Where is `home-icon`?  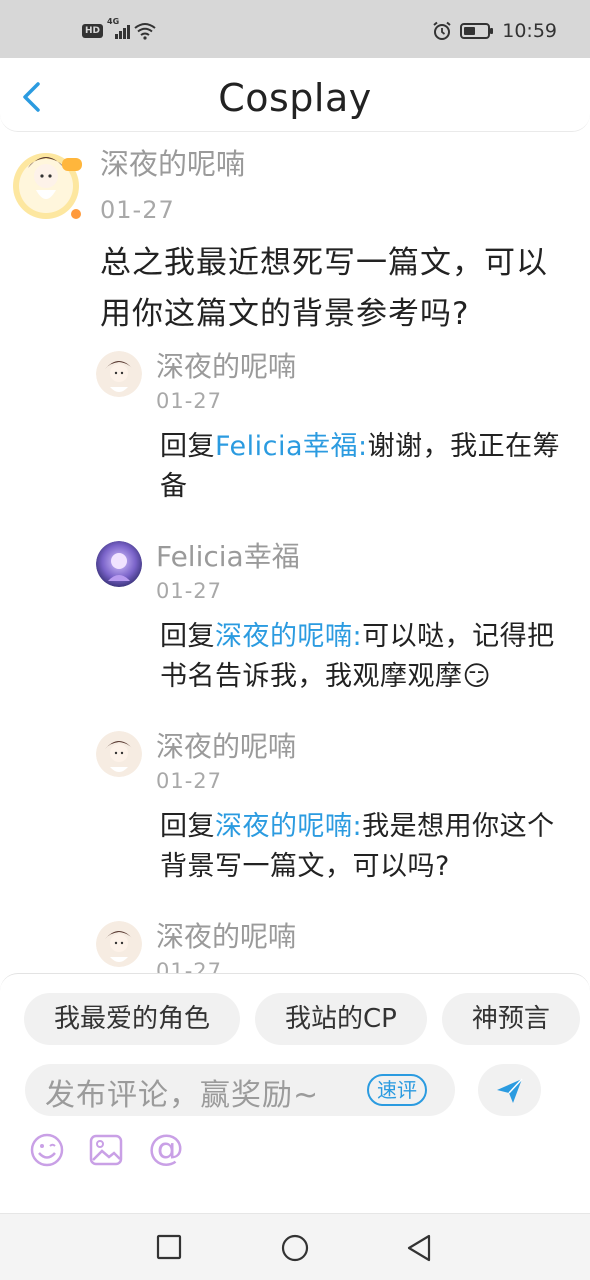 home-icon is located at coordinates (295, 1248).